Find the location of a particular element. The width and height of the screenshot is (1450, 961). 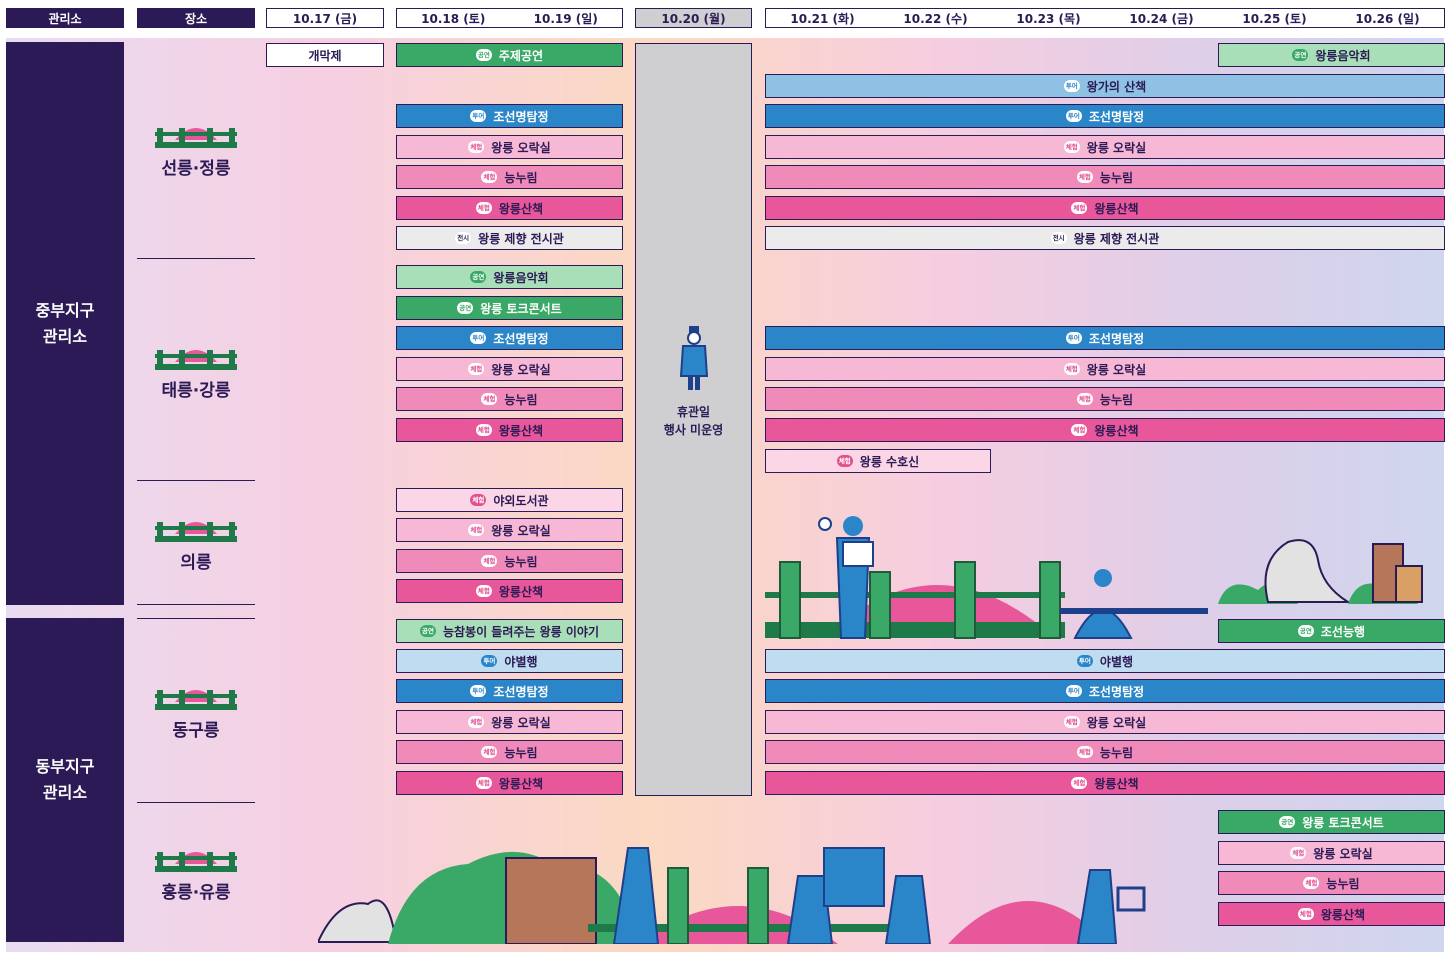

place-label: 동구릉 is located at coordinates (196, 731).